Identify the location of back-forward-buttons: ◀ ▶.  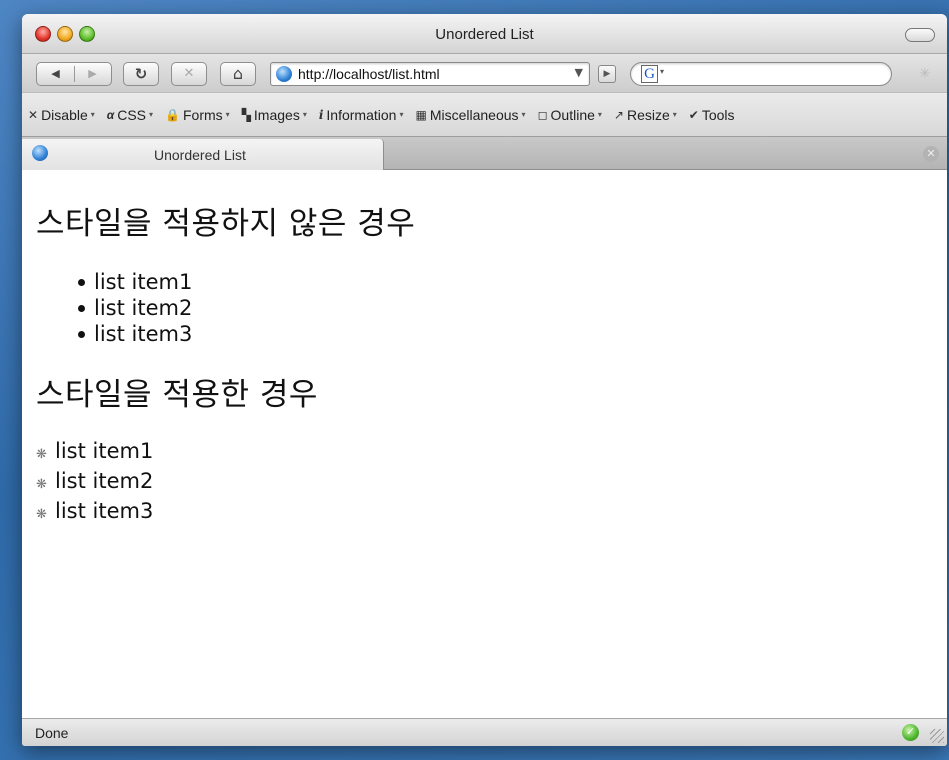
(74, 74).